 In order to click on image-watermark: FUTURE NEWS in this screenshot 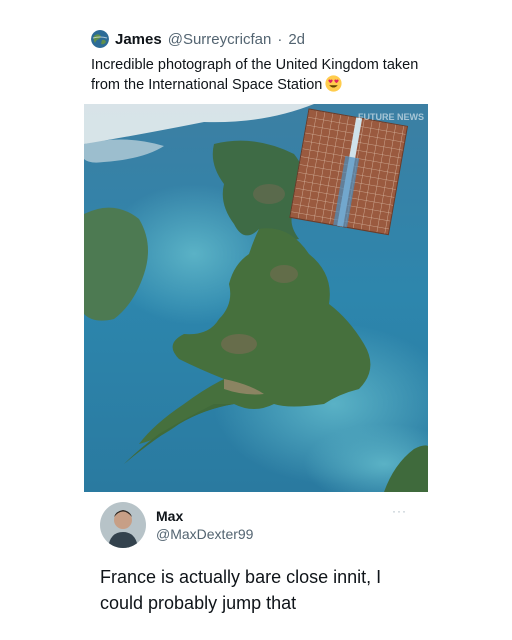, I will do `click(391, 117)`.